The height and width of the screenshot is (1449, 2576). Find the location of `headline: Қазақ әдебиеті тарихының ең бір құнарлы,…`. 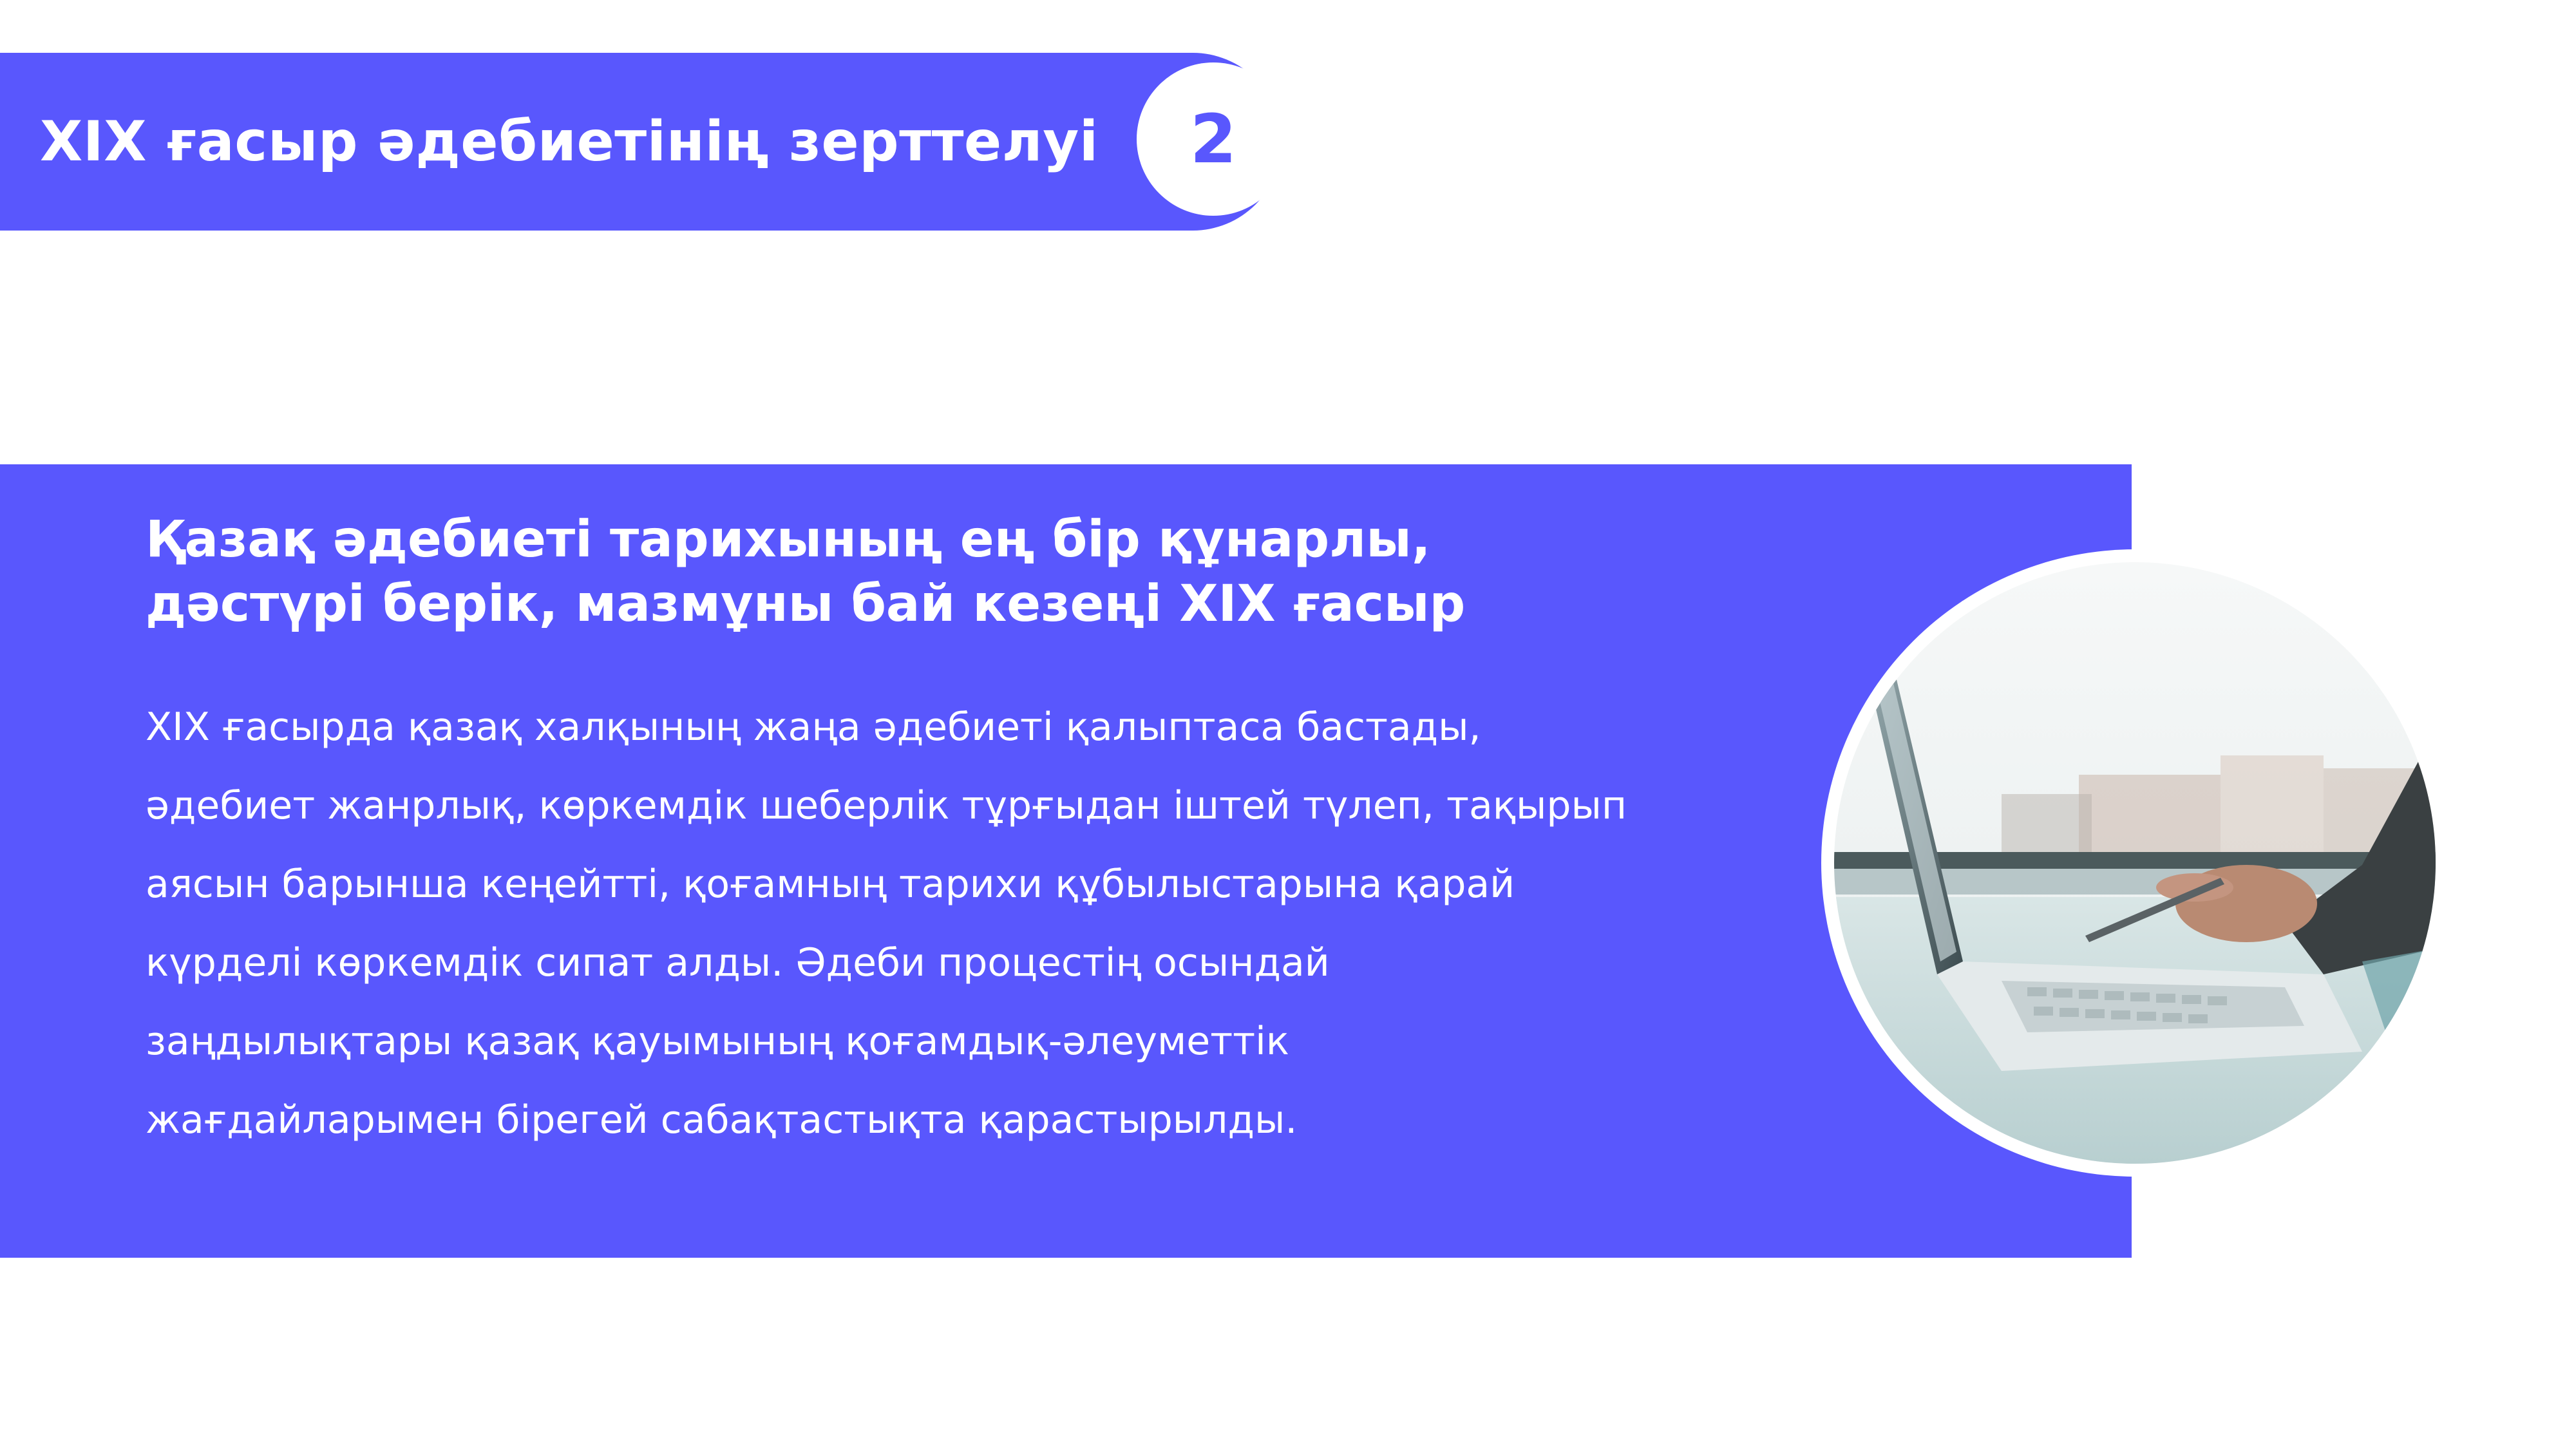

headline: Қазақ әдебиеті тарихының ең бір құнарлы,… is located at coordinates (918, 571).